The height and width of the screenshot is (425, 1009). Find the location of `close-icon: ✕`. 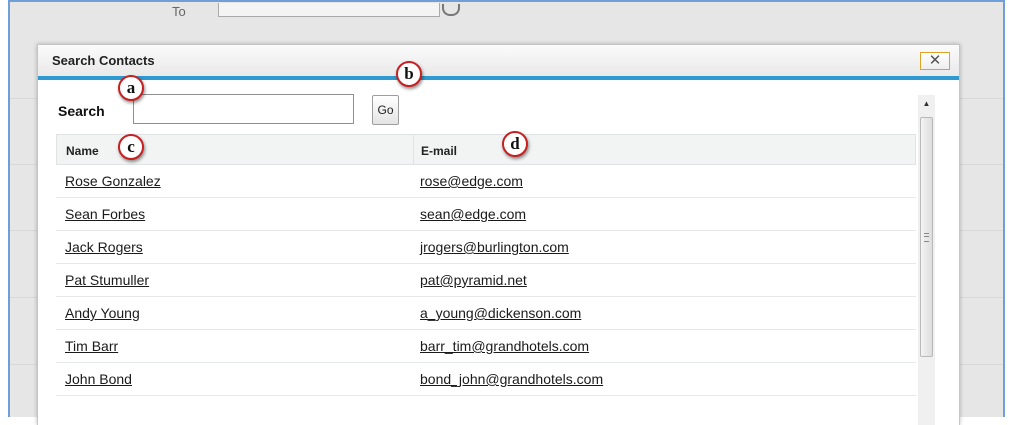

close-icon: ✕ is located at coordinates (935, 60).